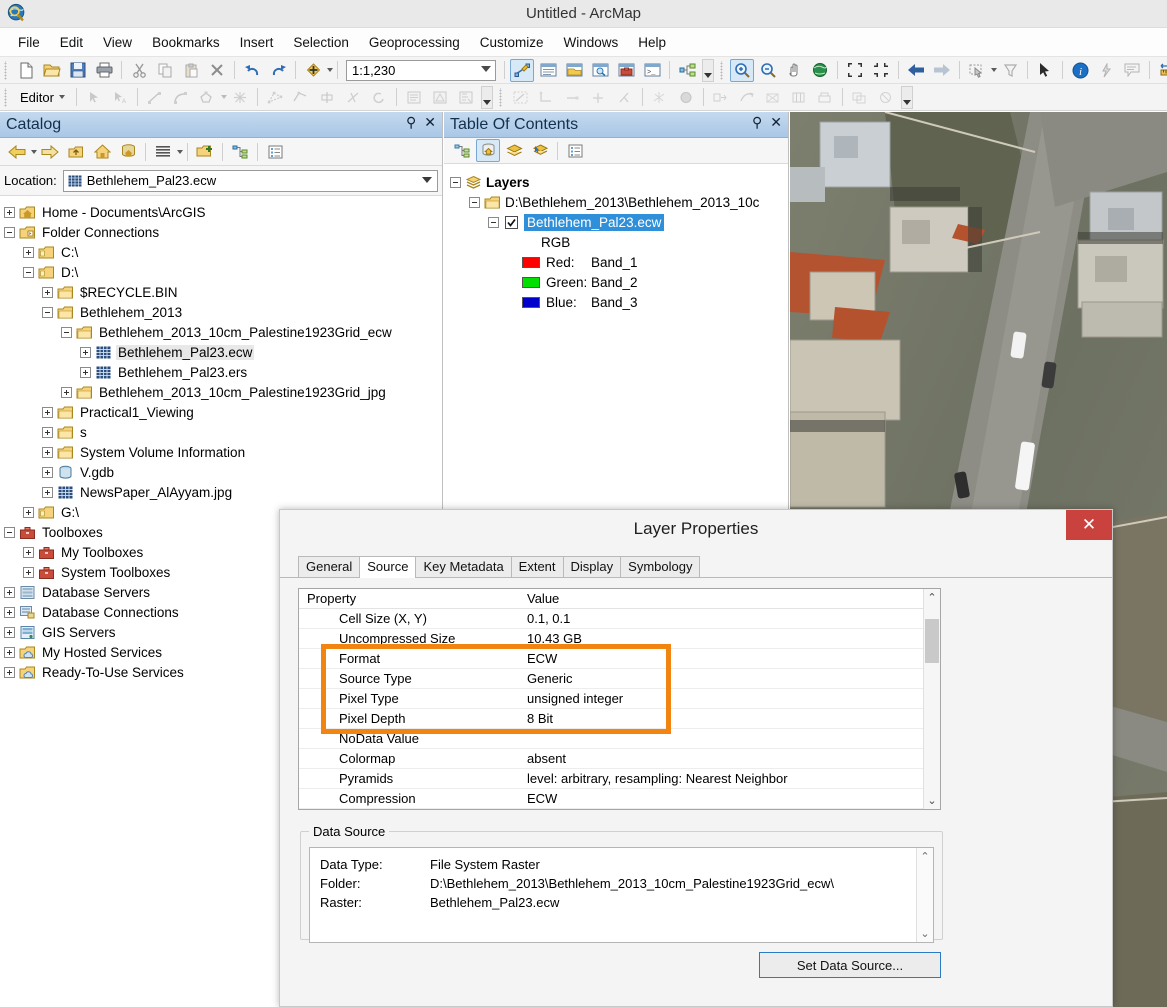  I want to click on catalog-icon, so click(574, 70).